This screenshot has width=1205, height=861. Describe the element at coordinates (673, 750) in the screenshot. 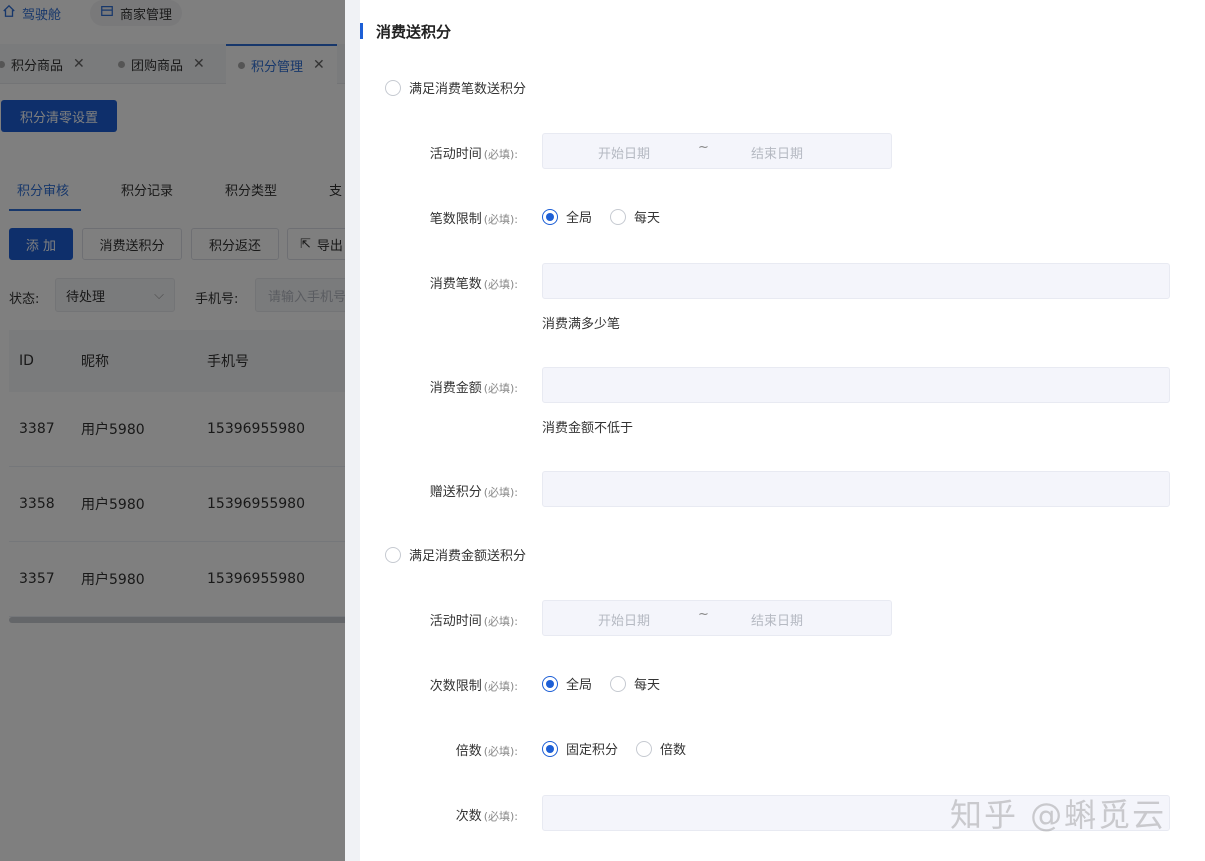

I see `option-label: 倍数` at that location.